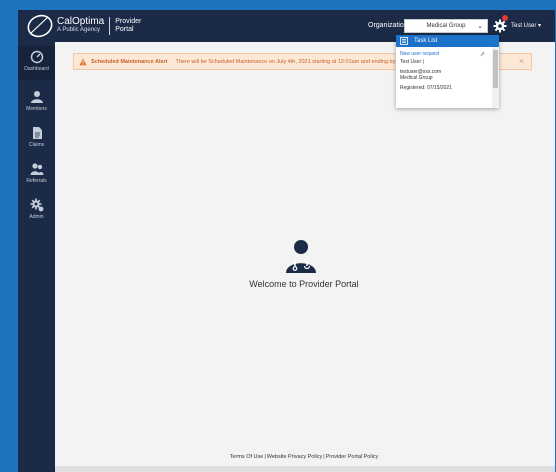  What do you see at coordinates (40, 26) in the screenshot?
I see `caloptima-logo-icon` at bounding box center [40, 26].